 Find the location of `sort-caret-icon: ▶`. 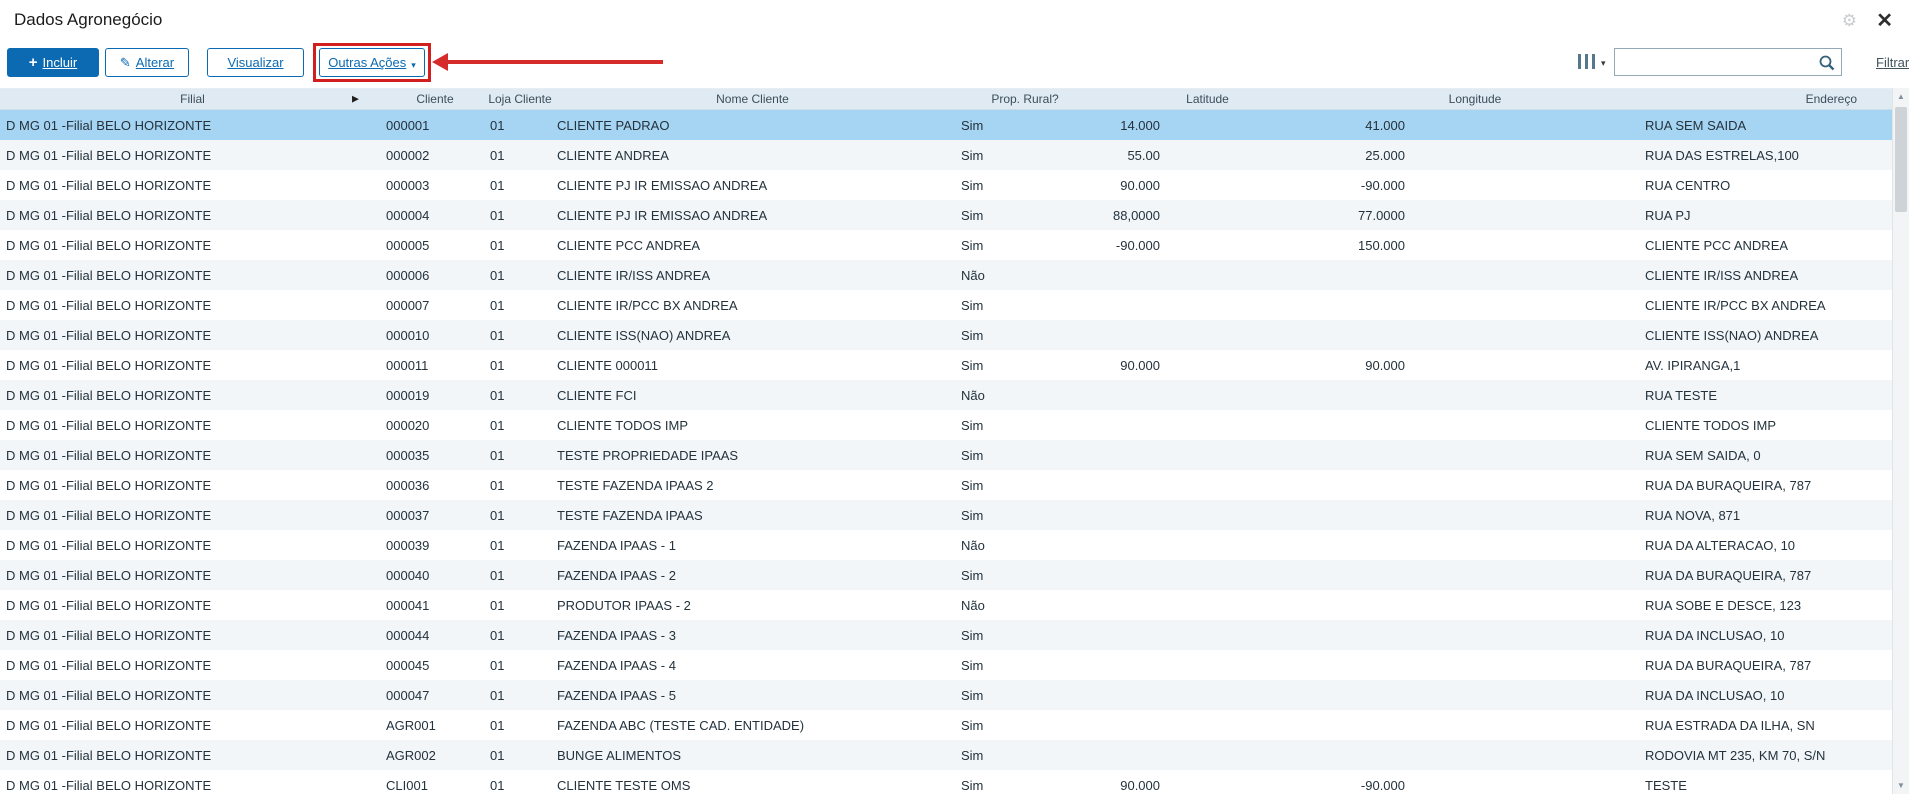

sort-caret-icon: ▶ is located at coordinates (355, 98).